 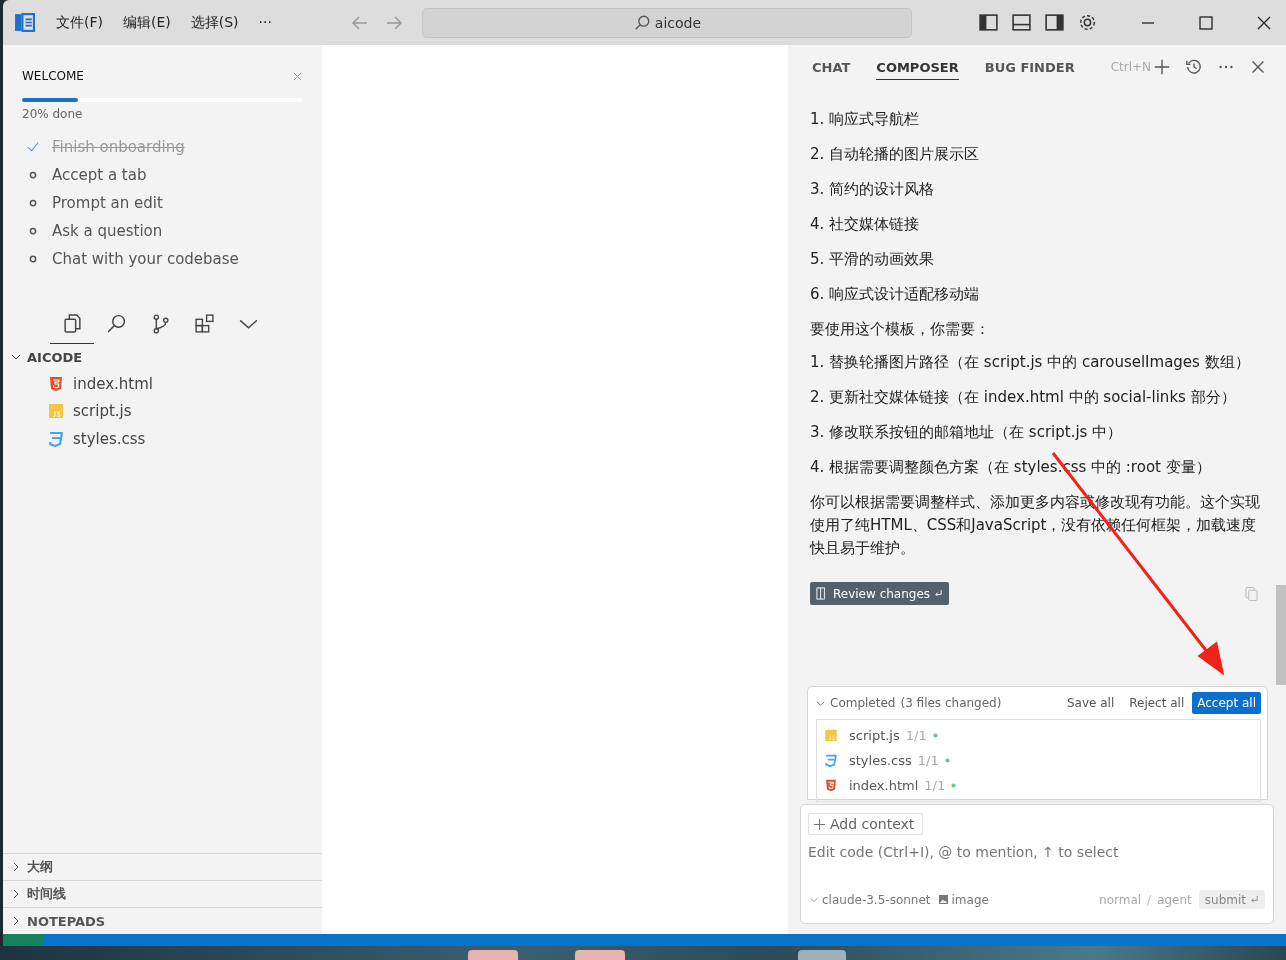 What do you see at coordinates (55, 357) in the screenshot?
I see `folder-title: AICODE` at bounding box center [55, 357].